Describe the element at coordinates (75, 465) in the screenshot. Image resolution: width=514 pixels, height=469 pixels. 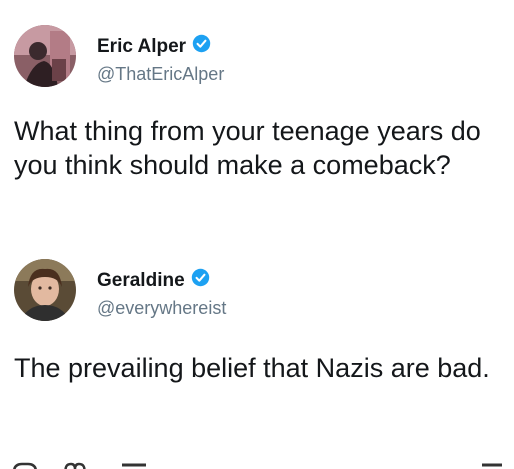
I see `like-icon` at that location.